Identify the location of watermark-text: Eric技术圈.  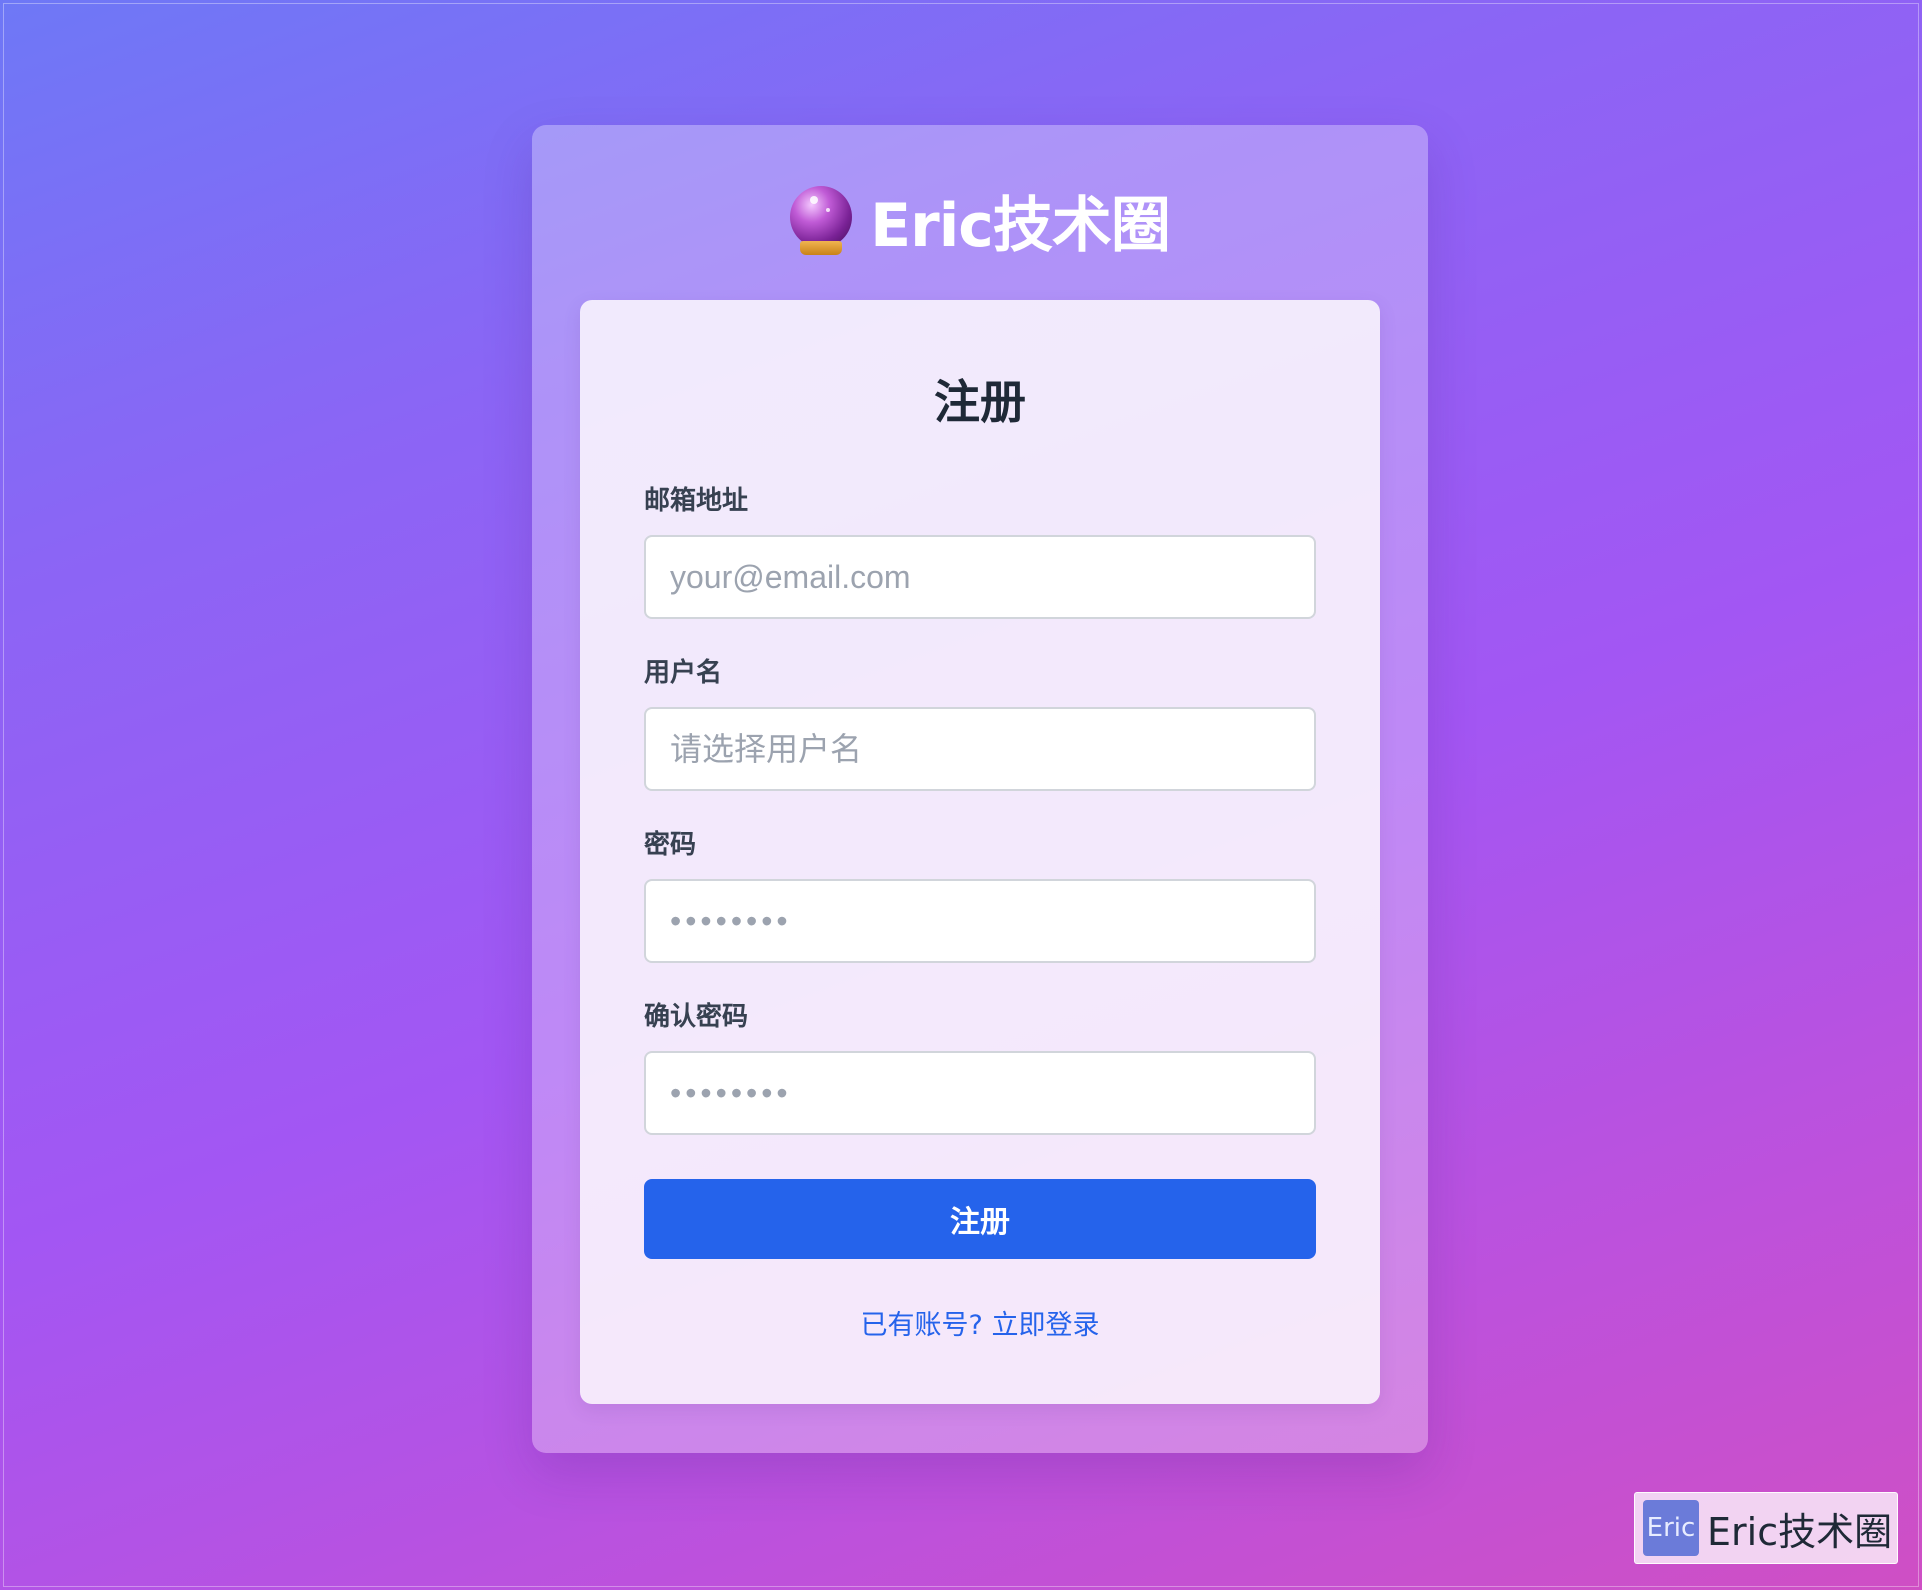
(1800, 1531).